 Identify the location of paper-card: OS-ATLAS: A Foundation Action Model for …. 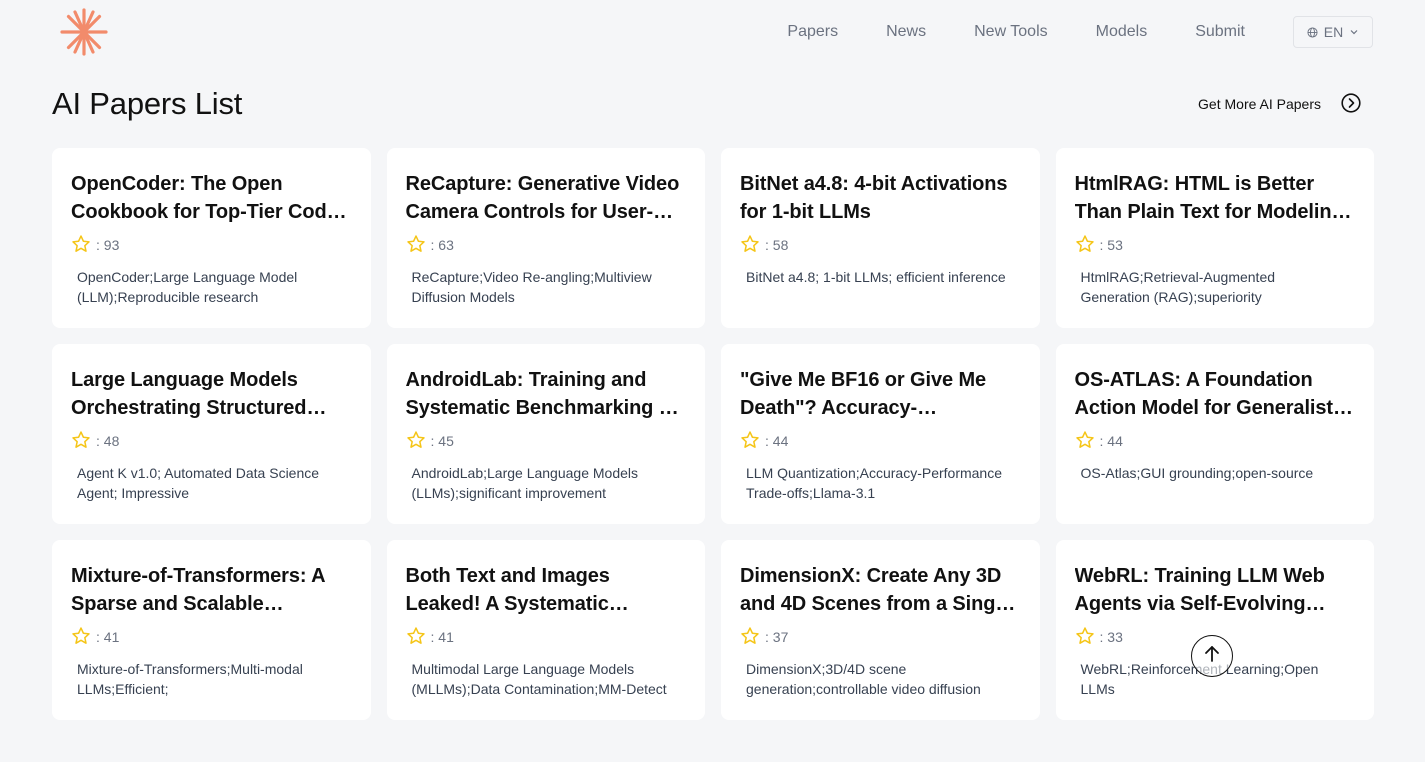
(1214, 434).